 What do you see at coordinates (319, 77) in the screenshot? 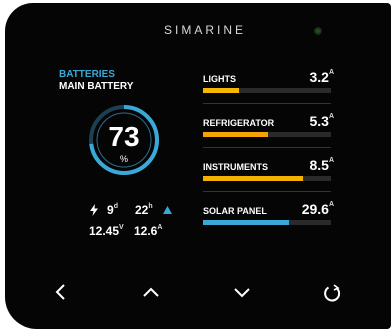
I see `load-value-number: 3.2` at bounding box center [319, 77].